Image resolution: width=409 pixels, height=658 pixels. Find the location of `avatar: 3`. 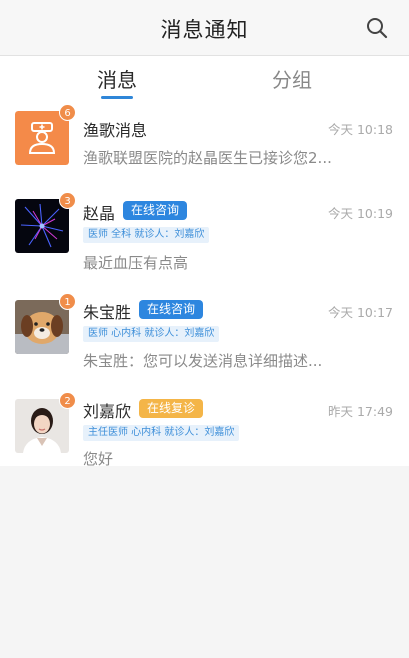

avatar: 3 is located at coordinates (45, 222).